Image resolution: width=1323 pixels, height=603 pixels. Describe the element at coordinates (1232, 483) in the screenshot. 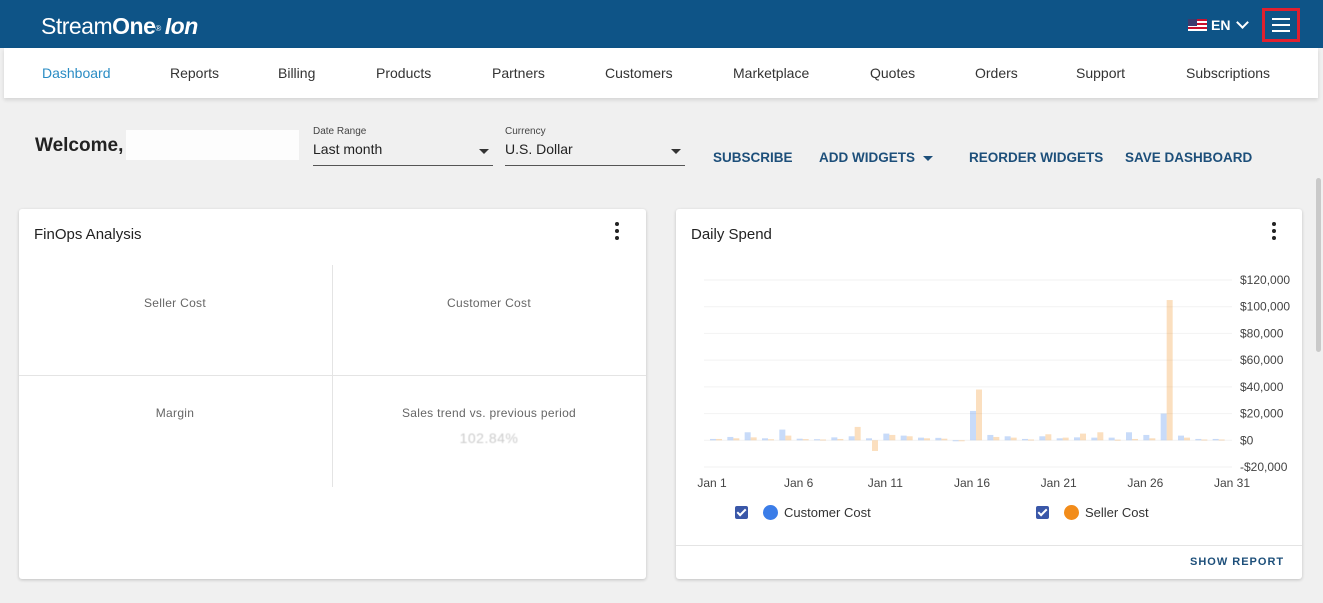

I see `x-tick-label: Jan 31` at that location.